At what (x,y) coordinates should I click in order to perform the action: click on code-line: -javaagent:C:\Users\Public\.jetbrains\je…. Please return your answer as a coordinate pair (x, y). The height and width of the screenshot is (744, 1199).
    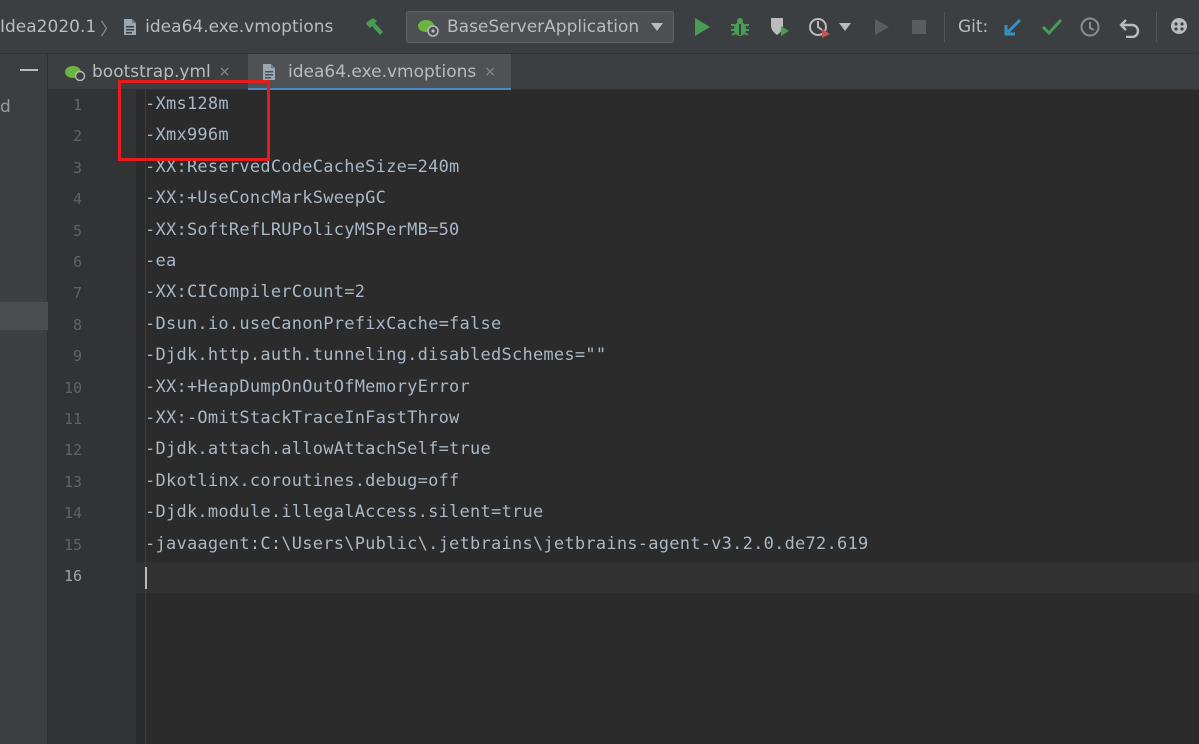
    Looking at the image, I should click on (506, 544).